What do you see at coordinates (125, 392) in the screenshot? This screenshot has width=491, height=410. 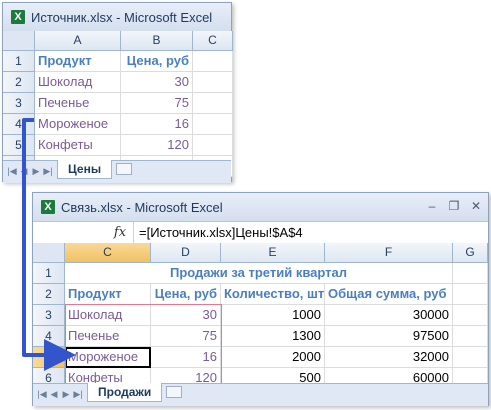 I see `sheet-tab-sales: Продажи` at bounding box center [125, 392].